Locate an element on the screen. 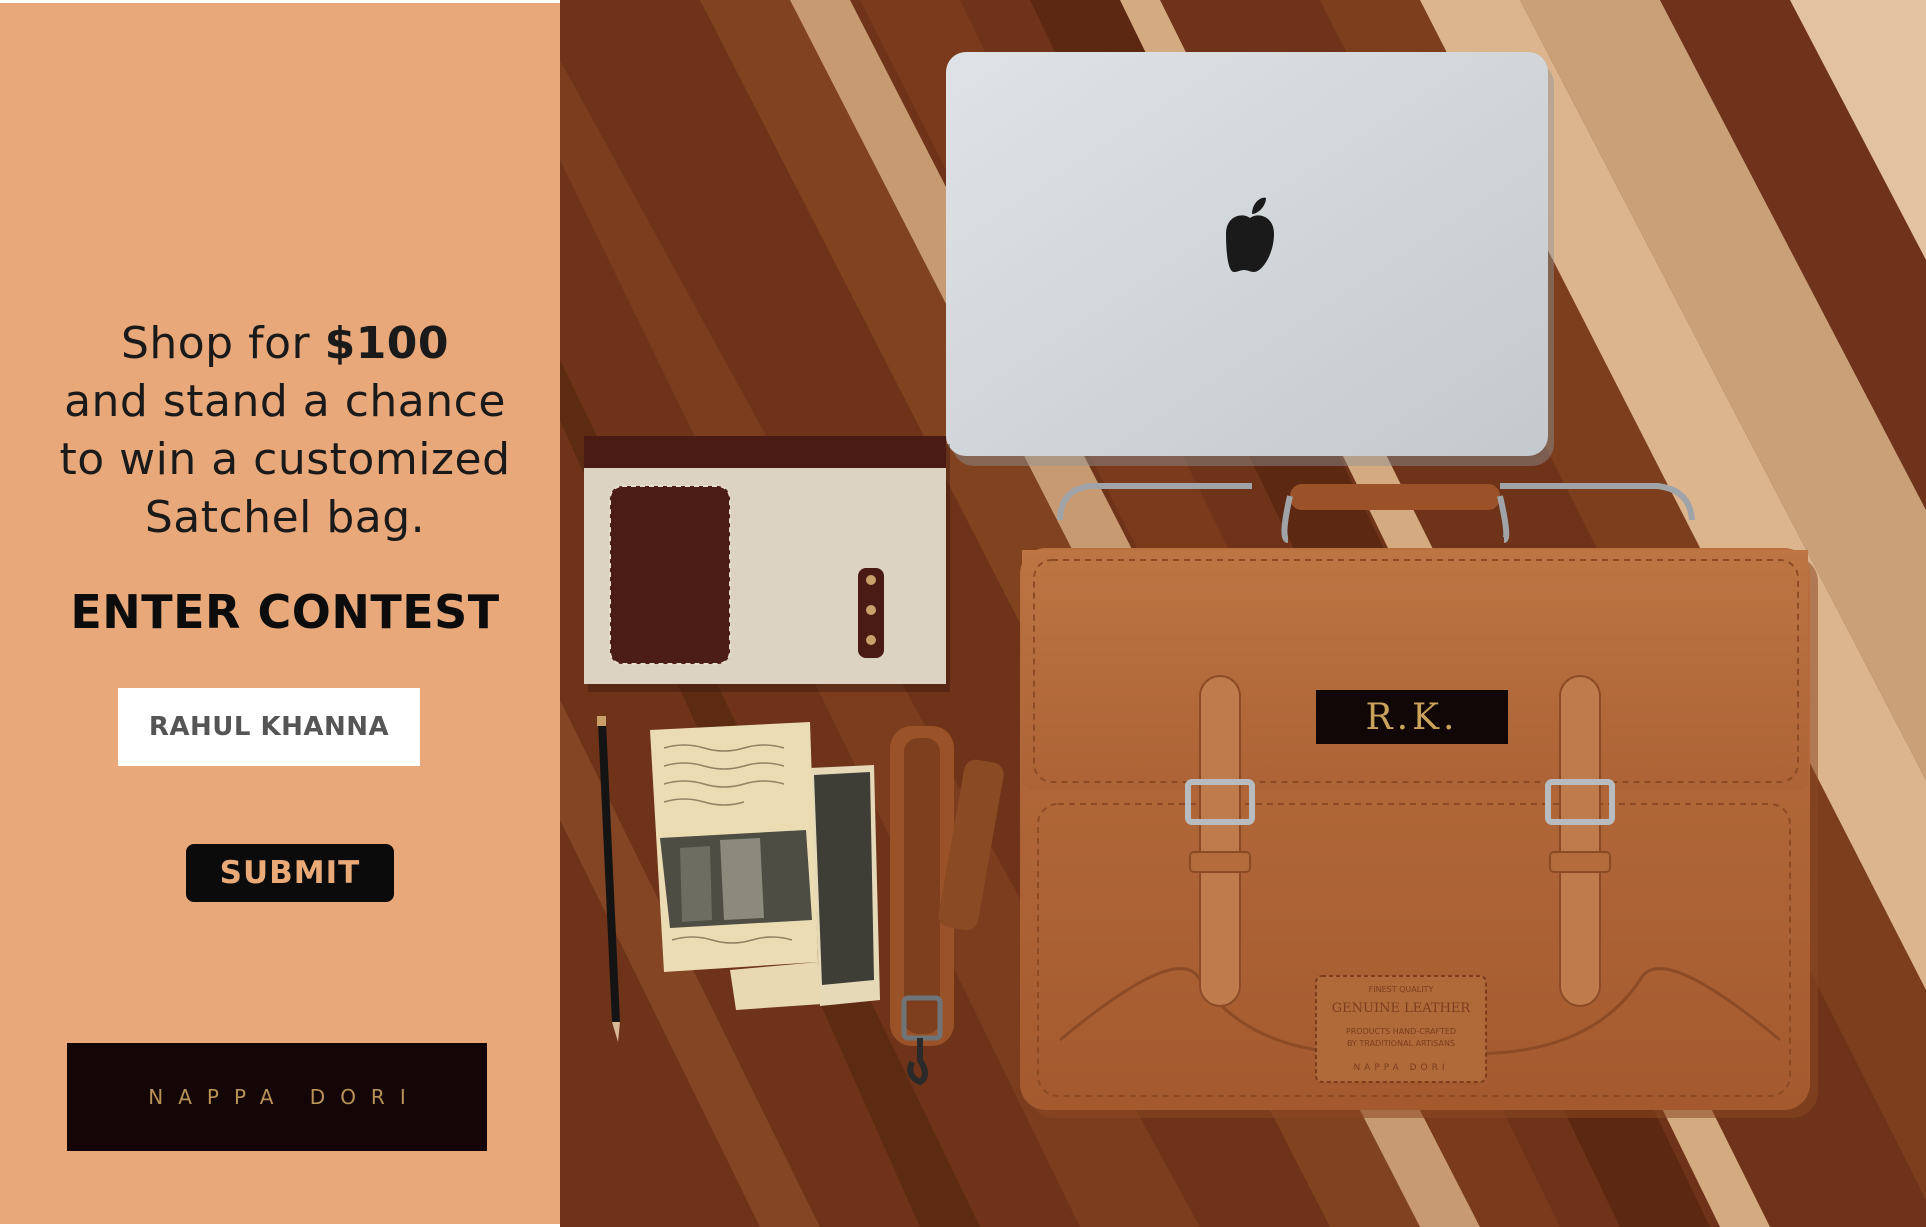 This screenshot has height=1227, width=1926. tag-line-4: BY TRADITIONAL ARTISANS is located at coordinates (1401, 1043).